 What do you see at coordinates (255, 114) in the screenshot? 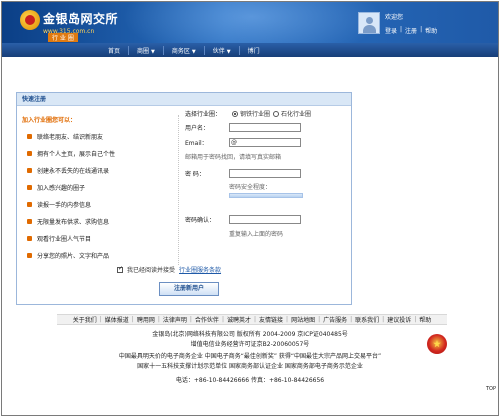
I see `radio-steel-label: 钢铁行业圈` at bounding box center [255, 114].